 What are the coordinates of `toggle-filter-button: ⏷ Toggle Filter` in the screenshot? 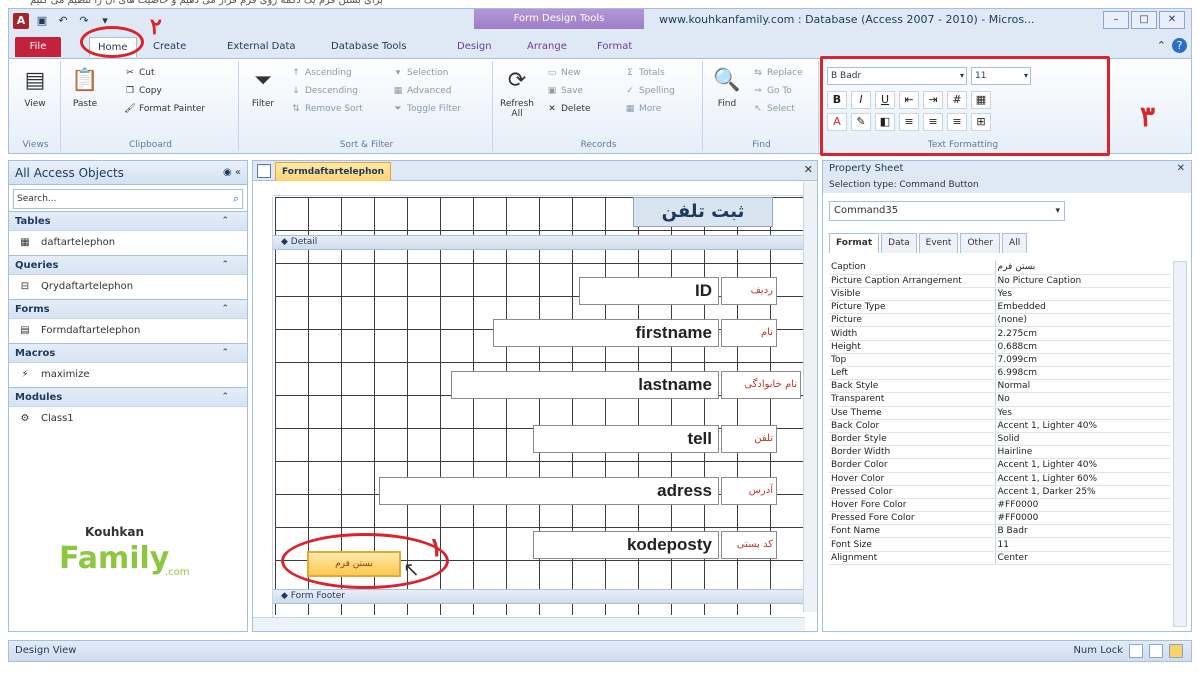 It's located at (426, 109).